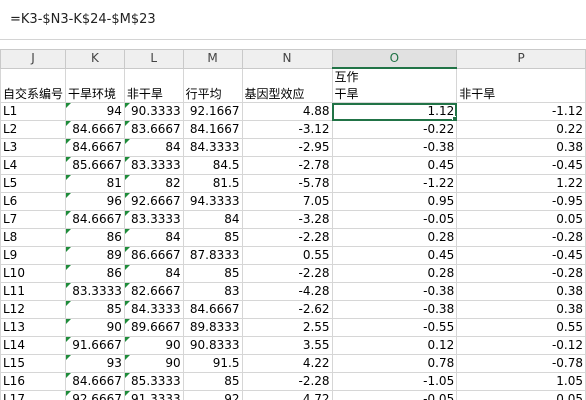  Describe the element at coordinates (394, 183) in the screenshot. I see `value-cell: -1.22` at that location.